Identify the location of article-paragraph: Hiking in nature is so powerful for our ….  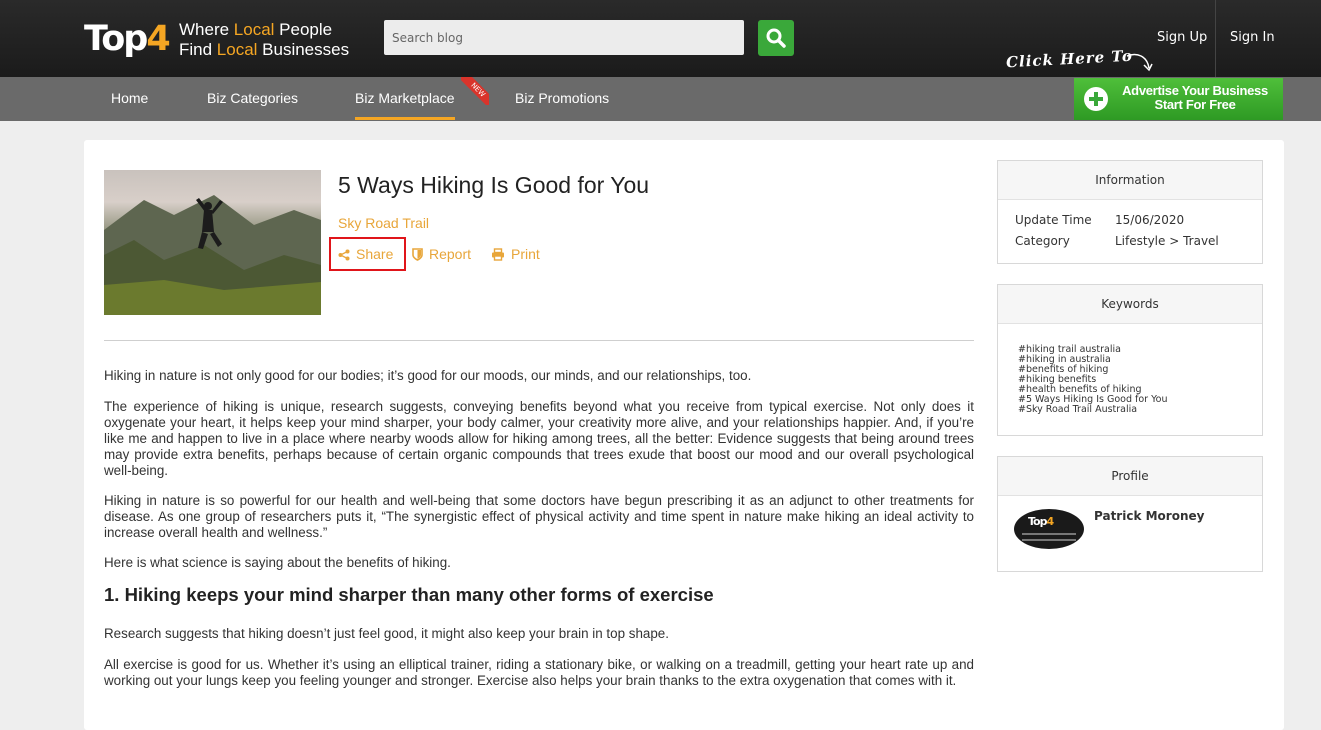
(539, 516).